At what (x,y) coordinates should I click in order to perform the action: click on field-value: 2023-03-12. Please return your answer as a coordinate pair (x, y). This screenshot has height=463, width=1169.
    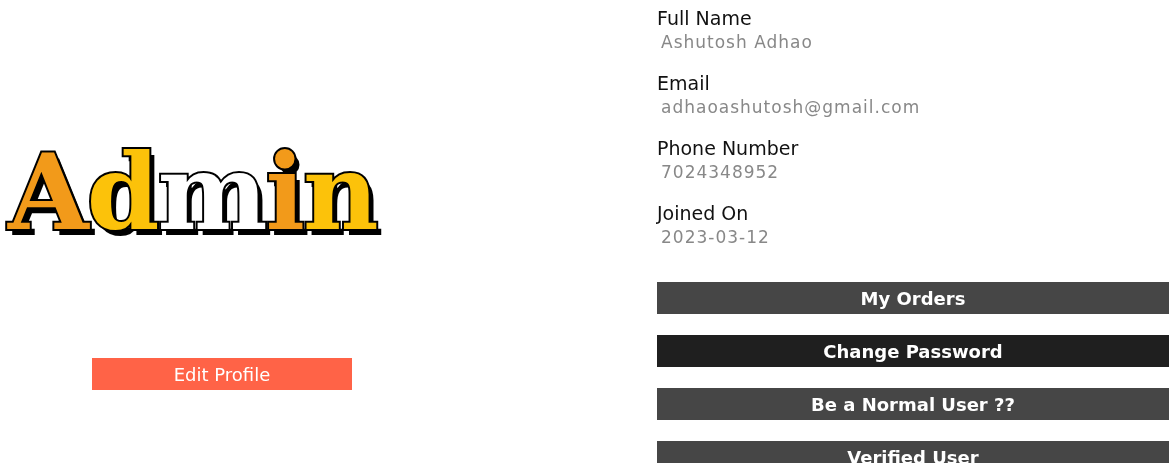
    Looking at the image, I should click on (715, 237).